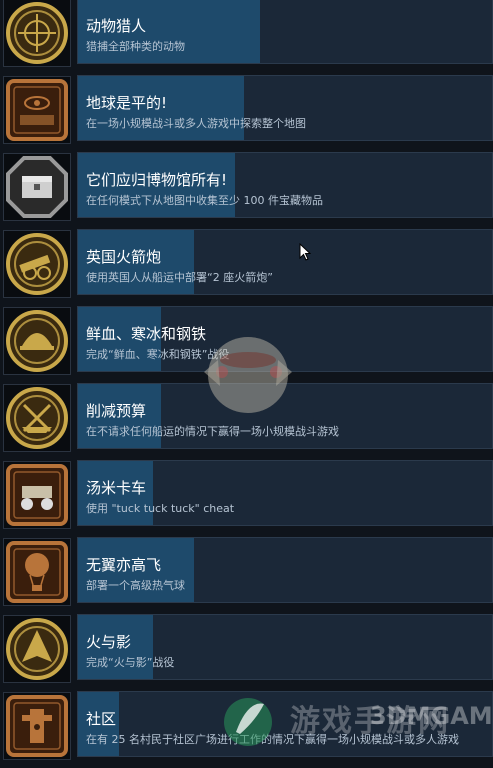 The height and width of the screenshot is (768, 493). I want to click on achievement-title: 社区, so click(101, 719).